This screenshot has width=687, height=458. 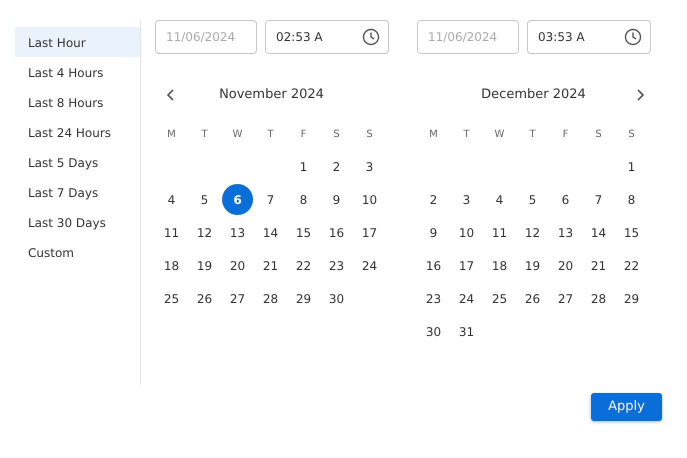 What do you see at coordinates (77, 132) in the screenshot?
I see `preset-item: Last 24 Hours` at bounding box center [77, 132].